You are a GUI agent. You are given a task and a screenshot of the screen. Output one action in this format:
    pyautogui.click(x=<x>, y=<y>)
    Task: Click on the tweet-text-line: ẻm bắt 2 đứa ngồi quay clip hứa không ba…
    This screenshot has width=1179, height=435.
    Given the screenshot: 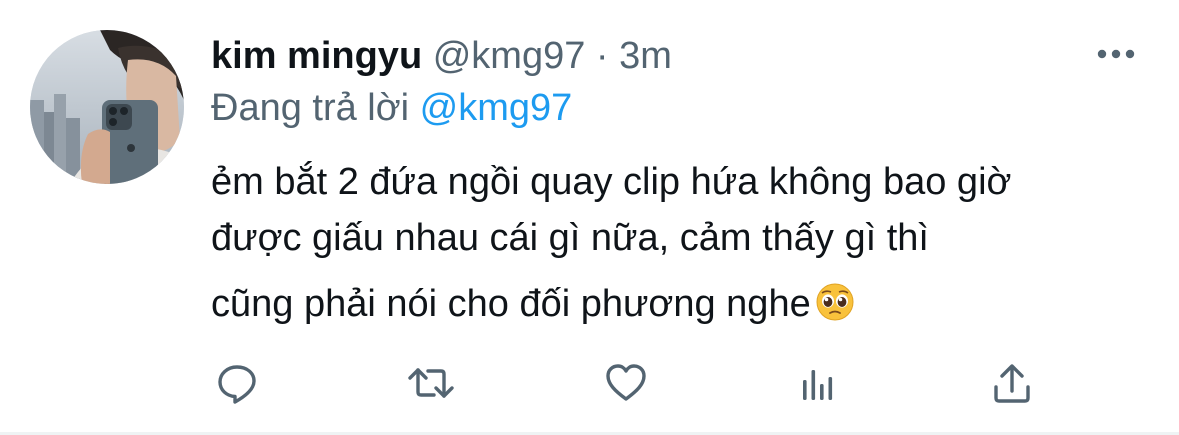 What is the action you would take?
    pyautogui.click(x=611, y=182)
    